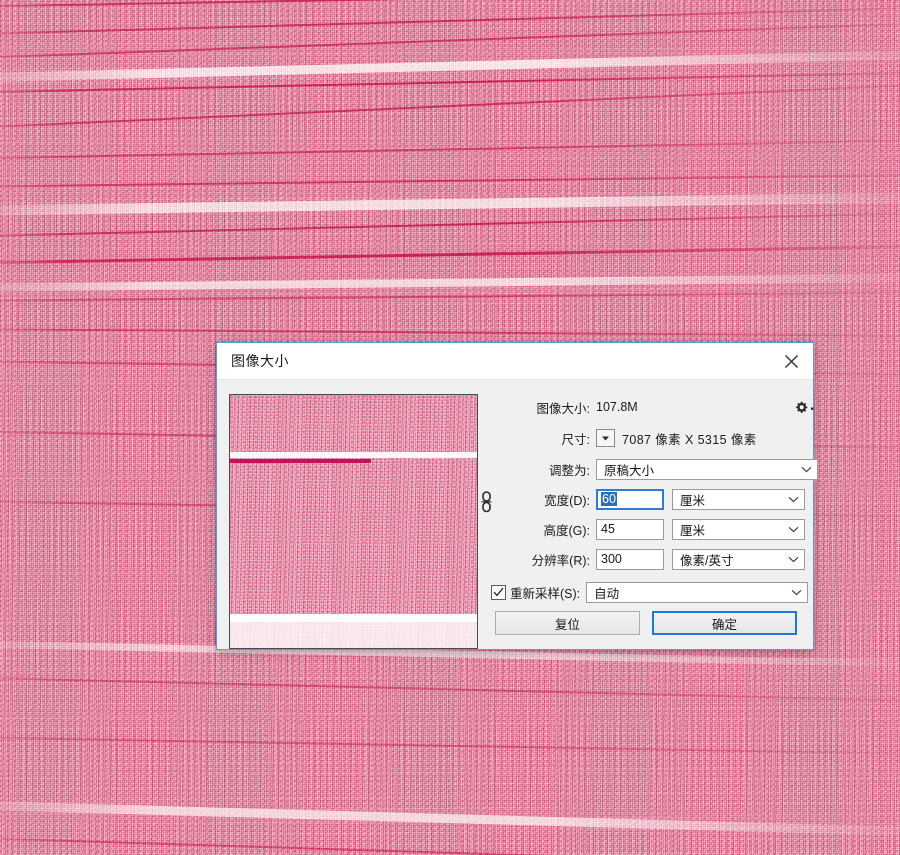 The width and height of the screenshot is (900, 855). I want to click on resample-checkbox, so click(498, 592).